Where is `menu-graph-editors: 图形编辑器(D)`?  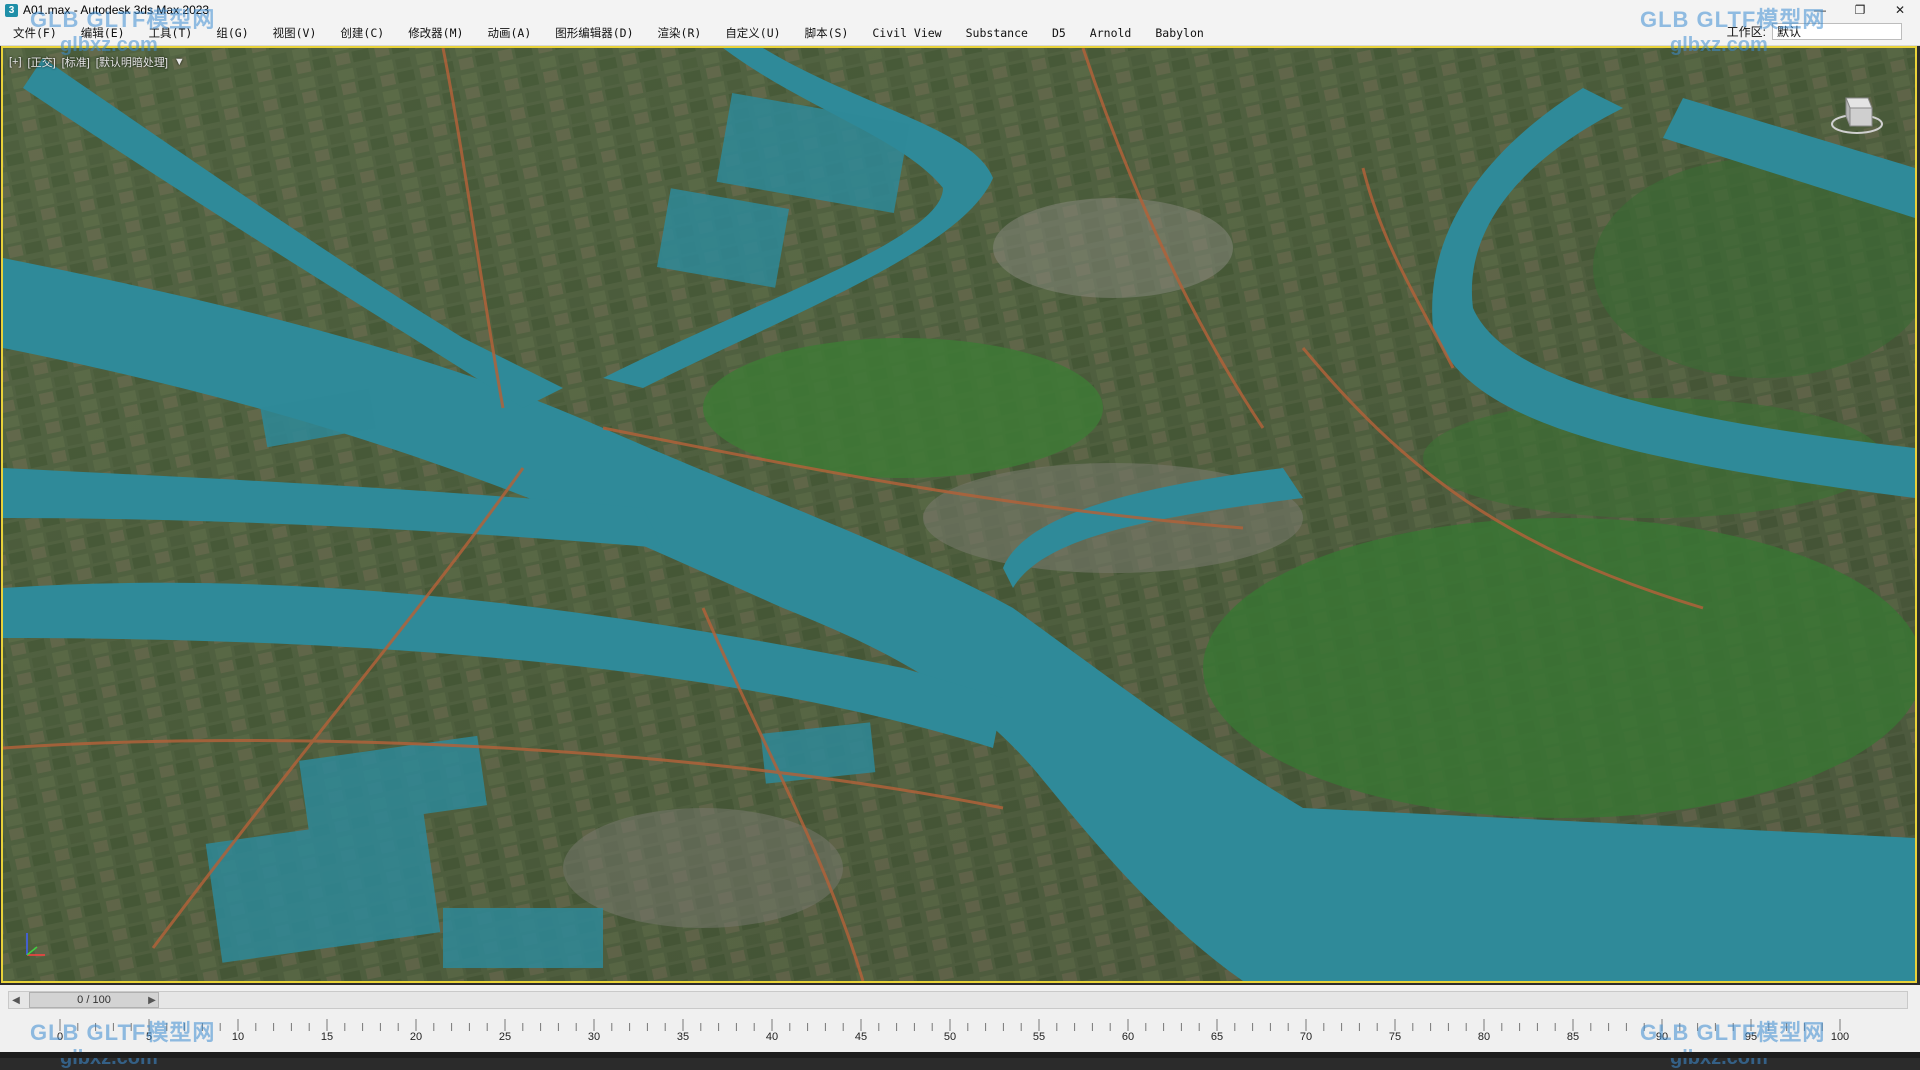
menu-graph-editors: 图形编辑器(D) is located at coordinates (593, 33).